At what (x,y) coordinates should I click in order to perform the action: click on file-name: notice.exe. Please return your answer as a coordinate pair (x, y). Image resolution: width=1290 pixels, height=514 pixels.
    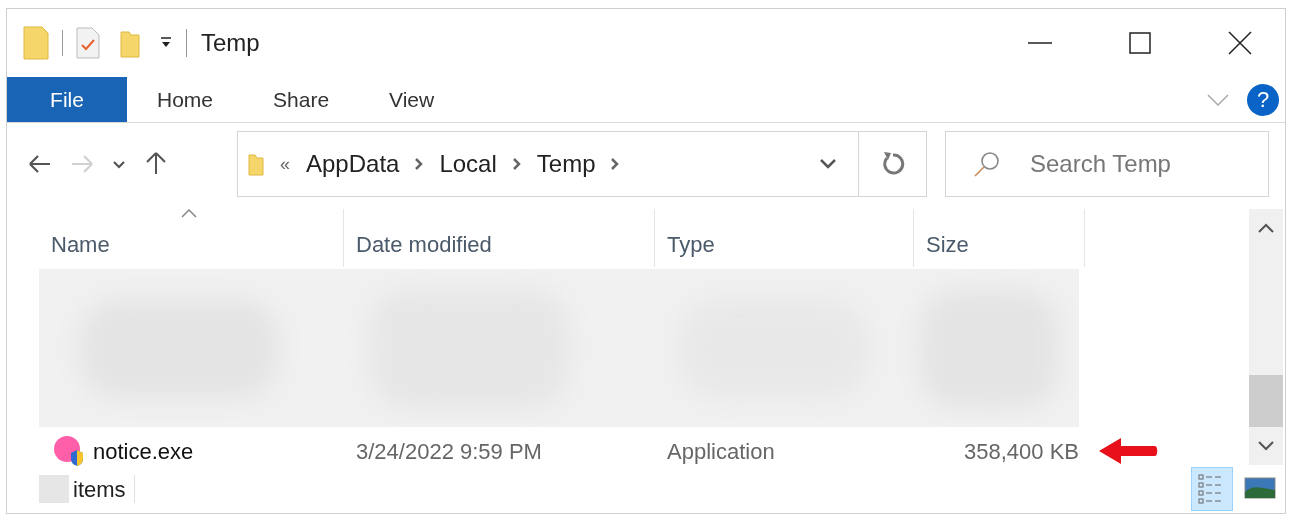
    Looking at the image, I should click on (143, 451).